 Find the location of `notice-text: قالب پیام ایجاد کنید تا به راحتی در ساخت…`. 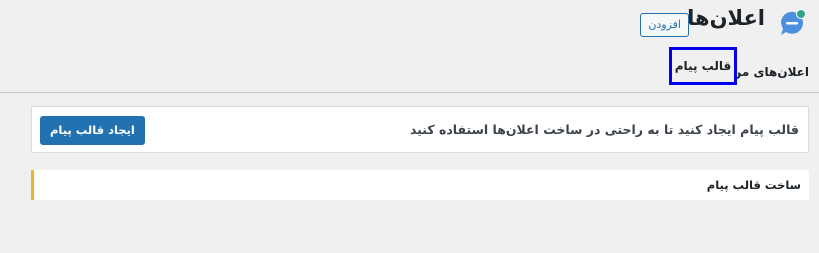

notice-text: قالب پیام ایجاد کنید تا به راحتی در ساخت… is located at coordinates (604, 129).